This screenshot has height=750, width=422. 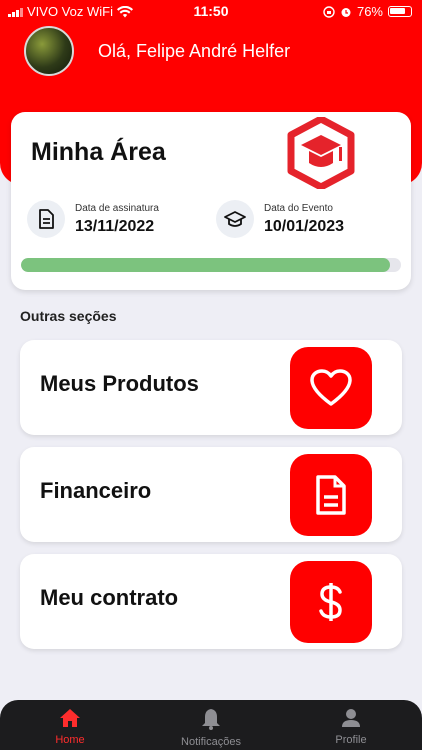 I want to click on subscription-label: Data de assinatura, so click(x=117, y=208).